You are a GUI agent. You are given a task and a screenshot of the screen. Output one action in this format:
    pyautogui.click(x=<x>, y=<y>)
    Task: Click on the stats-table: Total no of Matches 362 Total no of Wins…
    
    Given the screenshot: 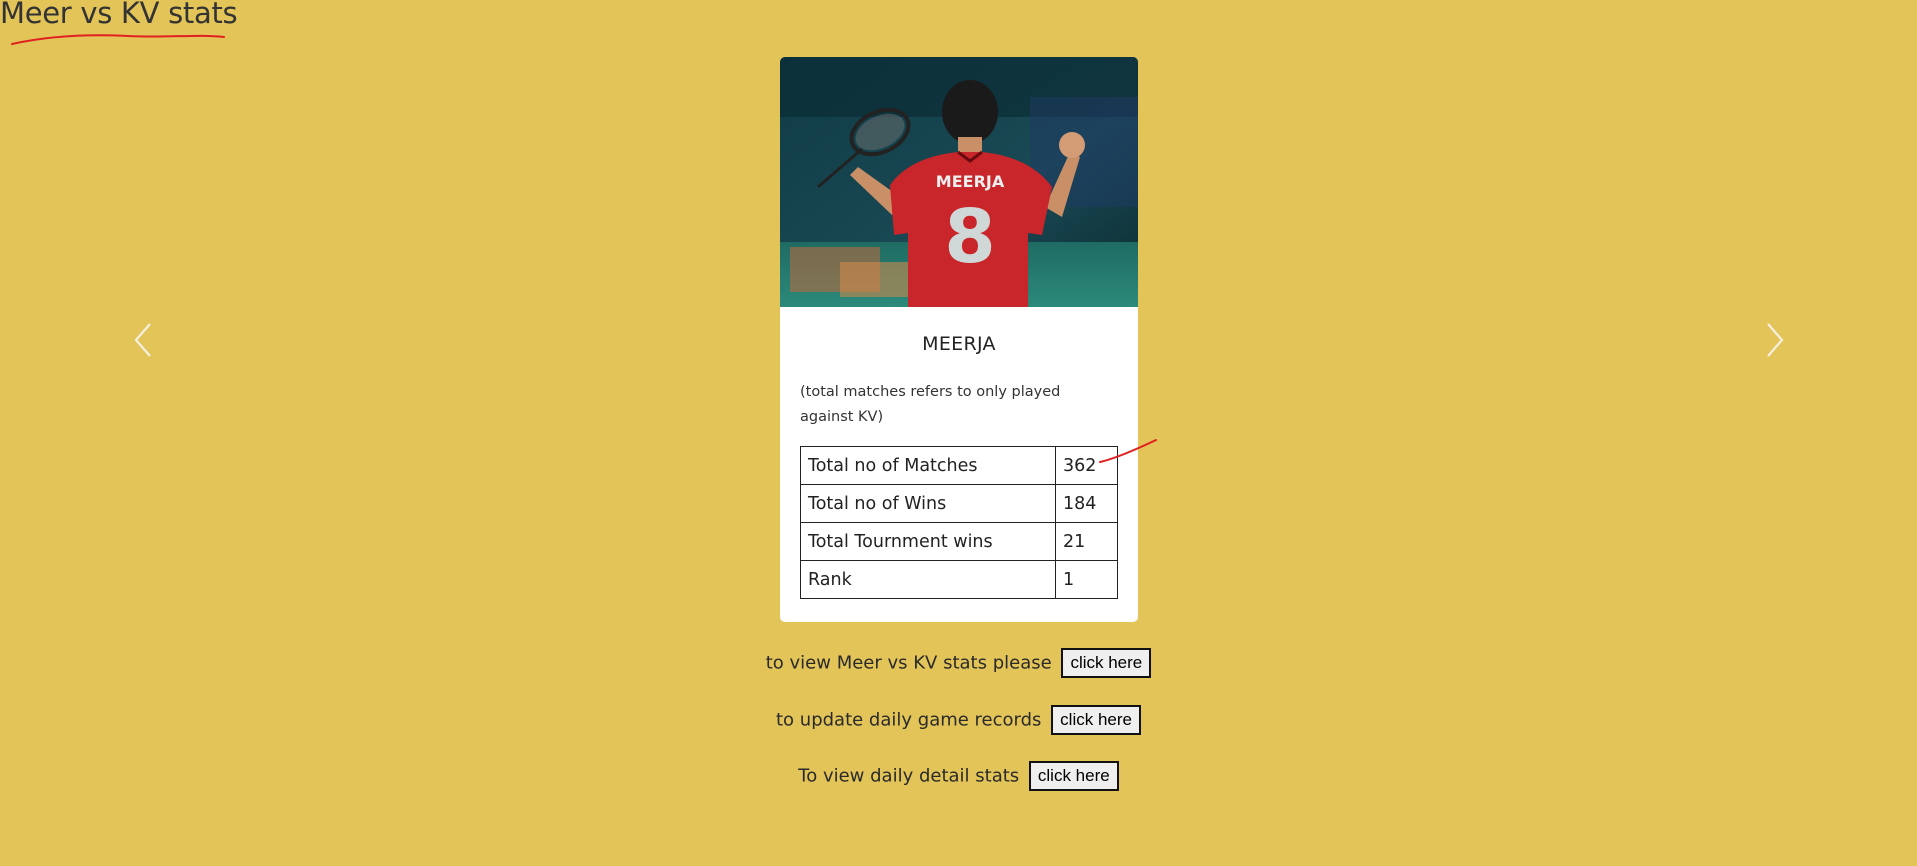 What is the action you would take?
    pyautogui.click(x=959, y=522)
    